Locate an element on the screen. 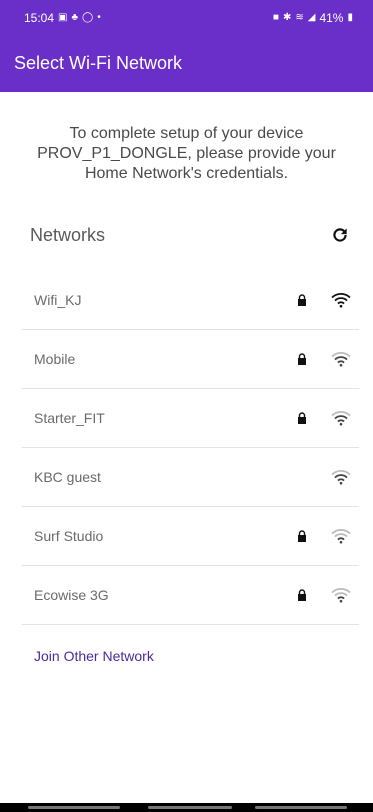  app-bar: Select Wi-Fi Network is located at coordinates (186, 63).